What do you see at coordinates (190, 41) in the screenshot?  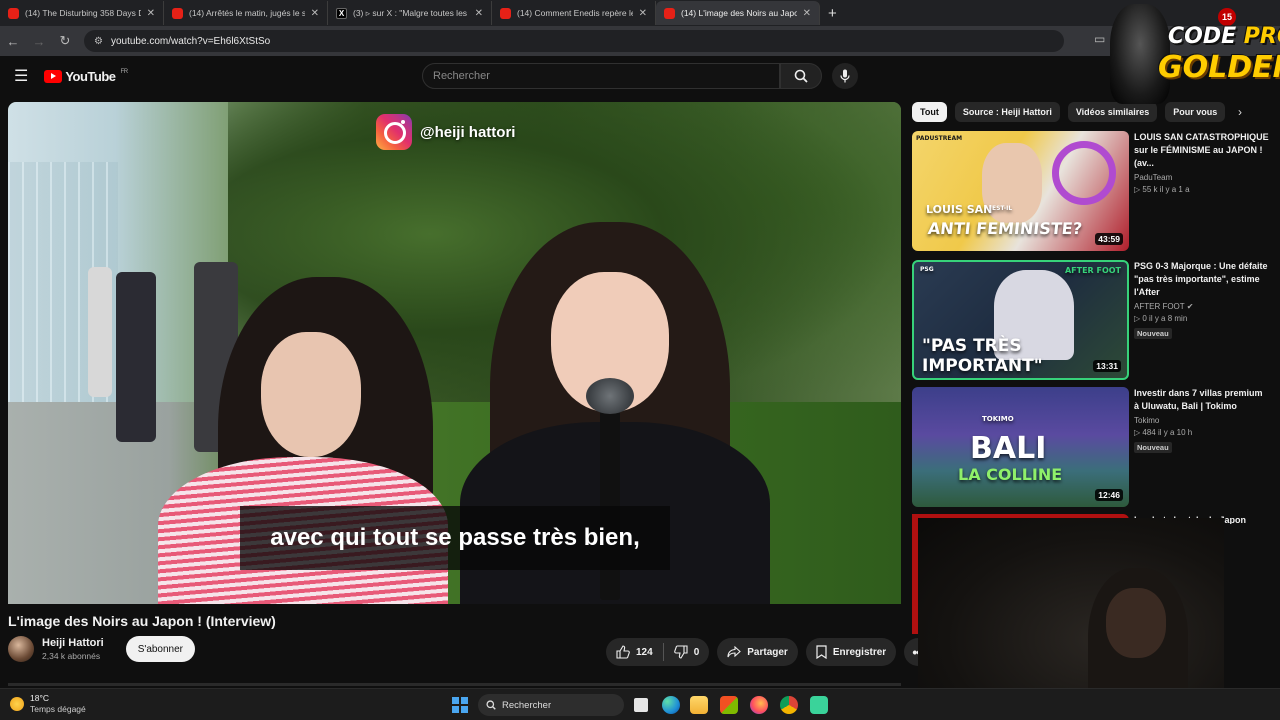 I see `url-text: youtube.com/watch?v=Eh6l6XtStSo` at bounding box center [190, 41].